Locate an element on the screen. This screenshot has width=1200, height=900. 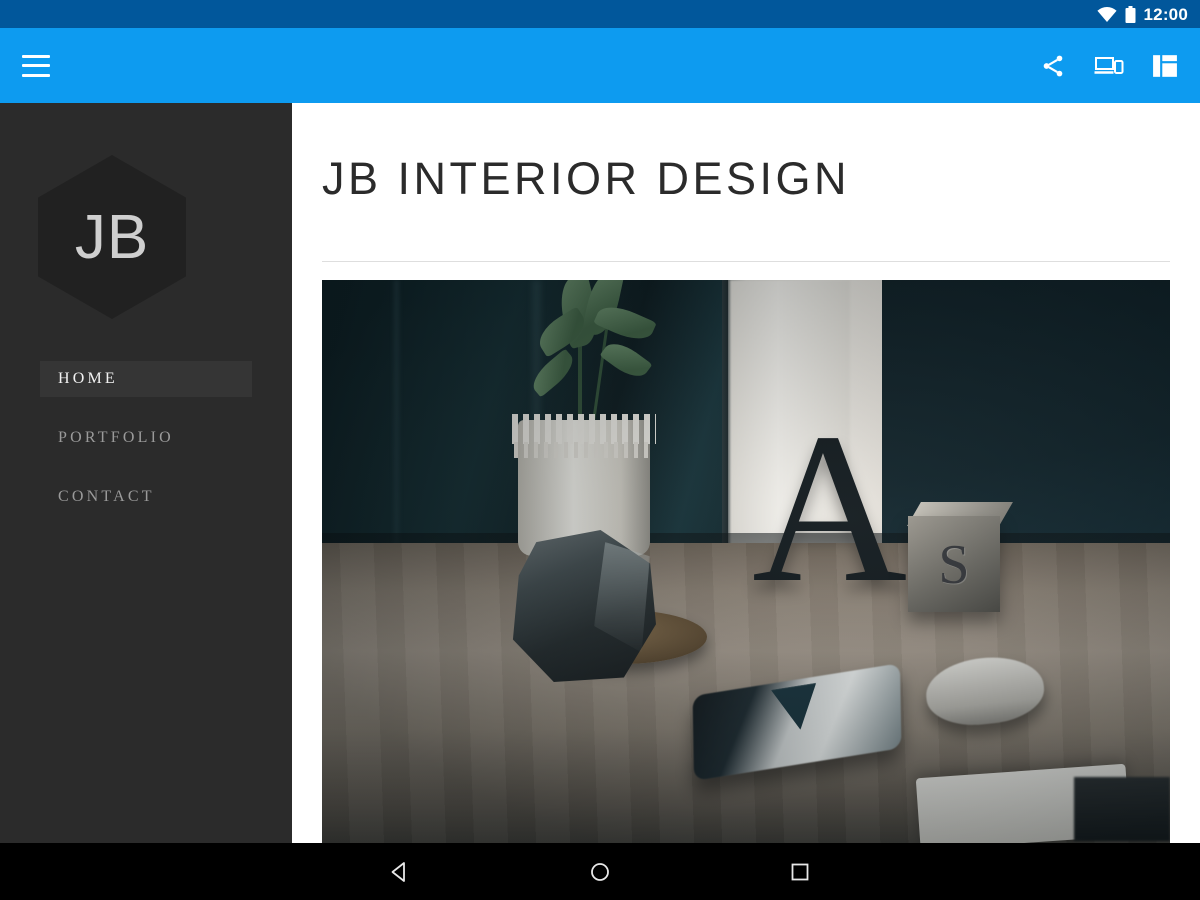
stamp-block-letter: S is located at coordinates (954, 565).